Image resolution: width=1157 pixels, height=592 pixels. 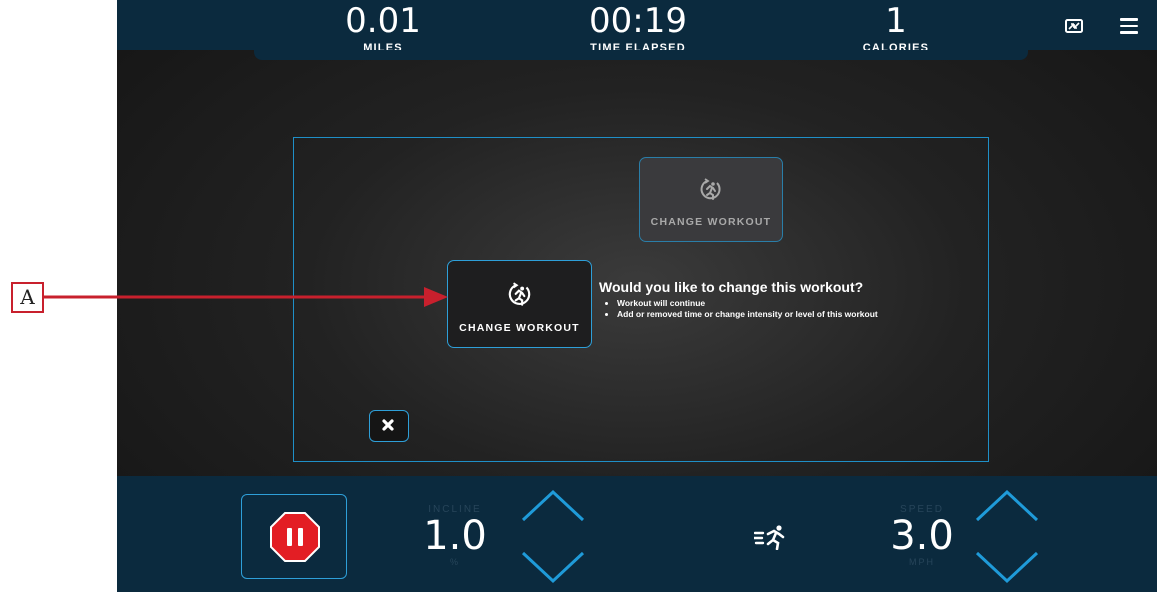 I want to click on running-speed-icon, so click(x=769, y=537).